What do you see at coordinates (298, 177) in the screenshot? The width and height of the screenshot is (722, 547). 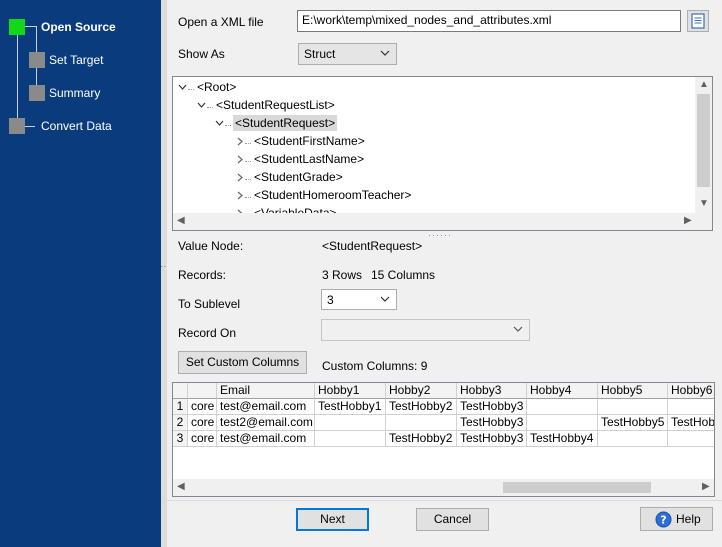 I see `tree-node-student-grade: <StudentGrade>` at bounding box center [298, 177].